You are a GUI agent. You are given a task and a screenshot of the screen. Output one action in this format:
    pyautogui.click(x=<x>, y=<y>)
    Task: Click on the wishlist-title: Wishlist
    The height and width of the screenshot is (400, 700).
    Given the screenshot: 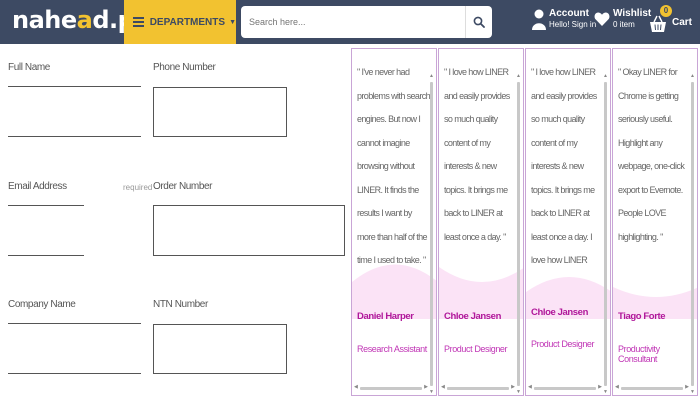 What is the action you would take?
    pyautogui.click(x=632, y=13)
    